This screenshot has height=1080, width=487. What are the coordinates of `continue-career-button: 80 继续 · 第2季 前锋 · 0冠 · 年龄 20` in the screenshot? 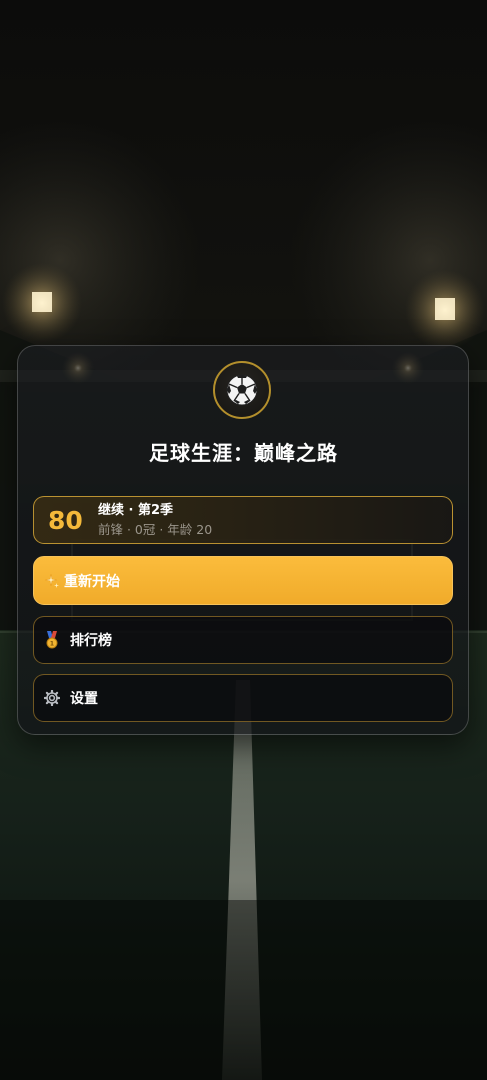 It's located at (243, 520).